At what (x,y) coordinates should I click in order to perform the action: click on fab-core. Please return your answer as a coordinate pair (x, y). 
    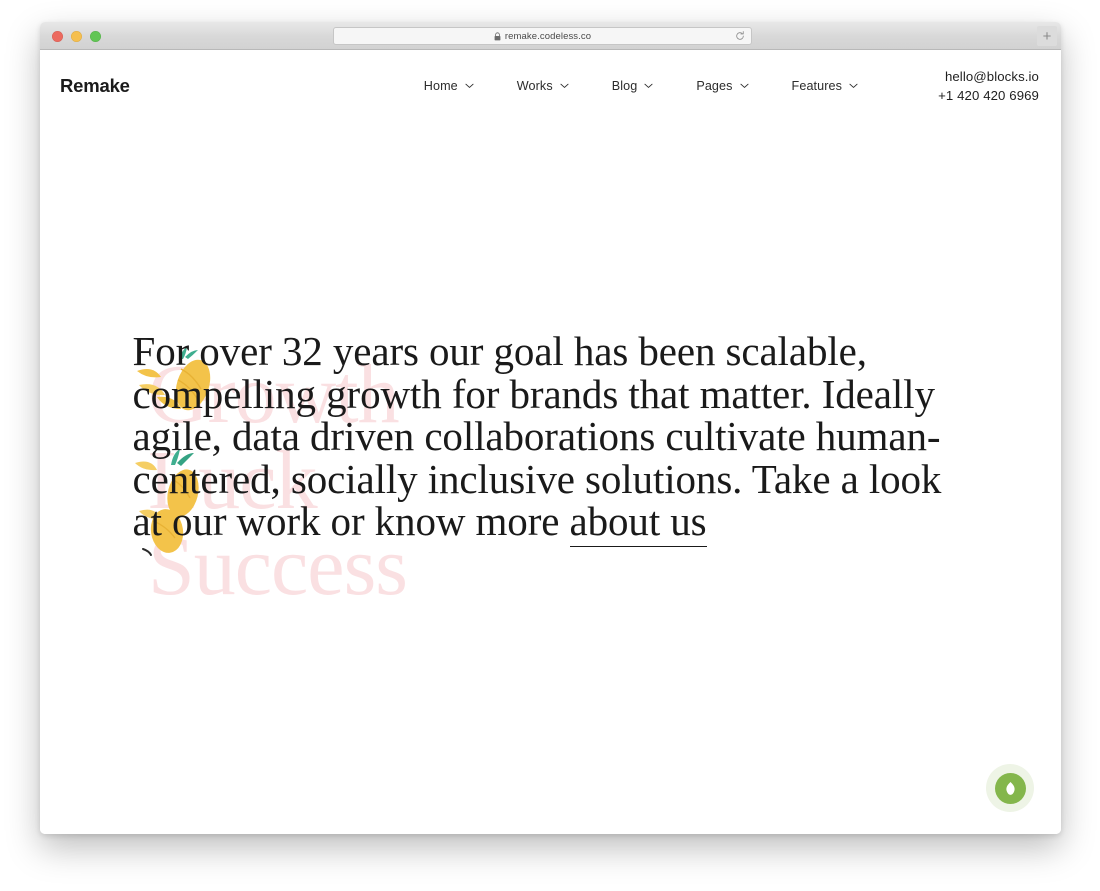
    Looking at the image, I should click on (1010, 788).